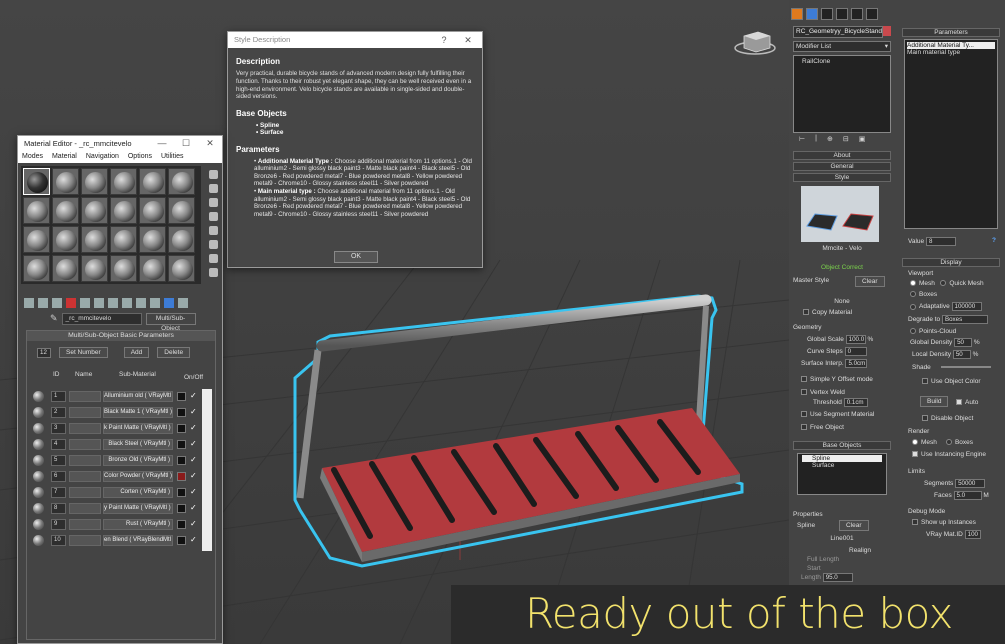  Describe the element at coordinates (138, 412) in the screenshot. I see `row-sub-material-button: Black Matte 1 ( VRayMtl )` at that location.